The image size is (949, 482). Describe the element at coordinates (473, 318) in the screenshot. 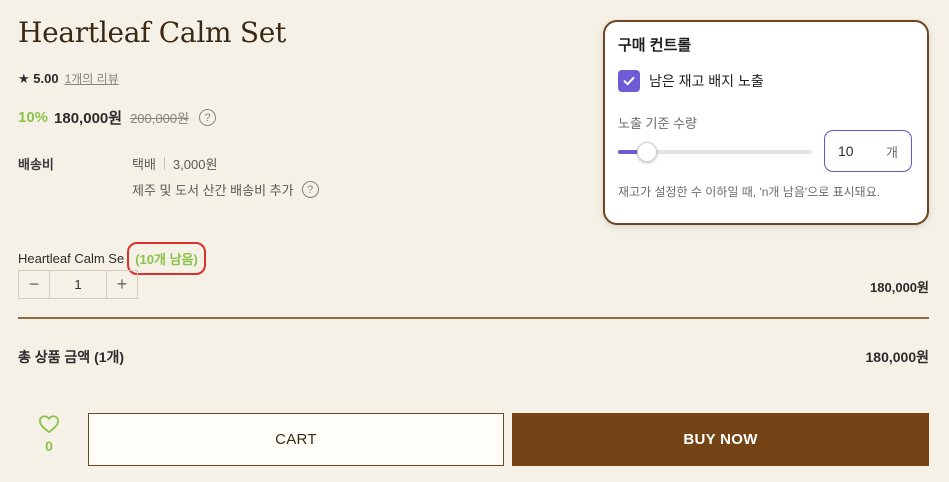

I see `total-divider` at that location.